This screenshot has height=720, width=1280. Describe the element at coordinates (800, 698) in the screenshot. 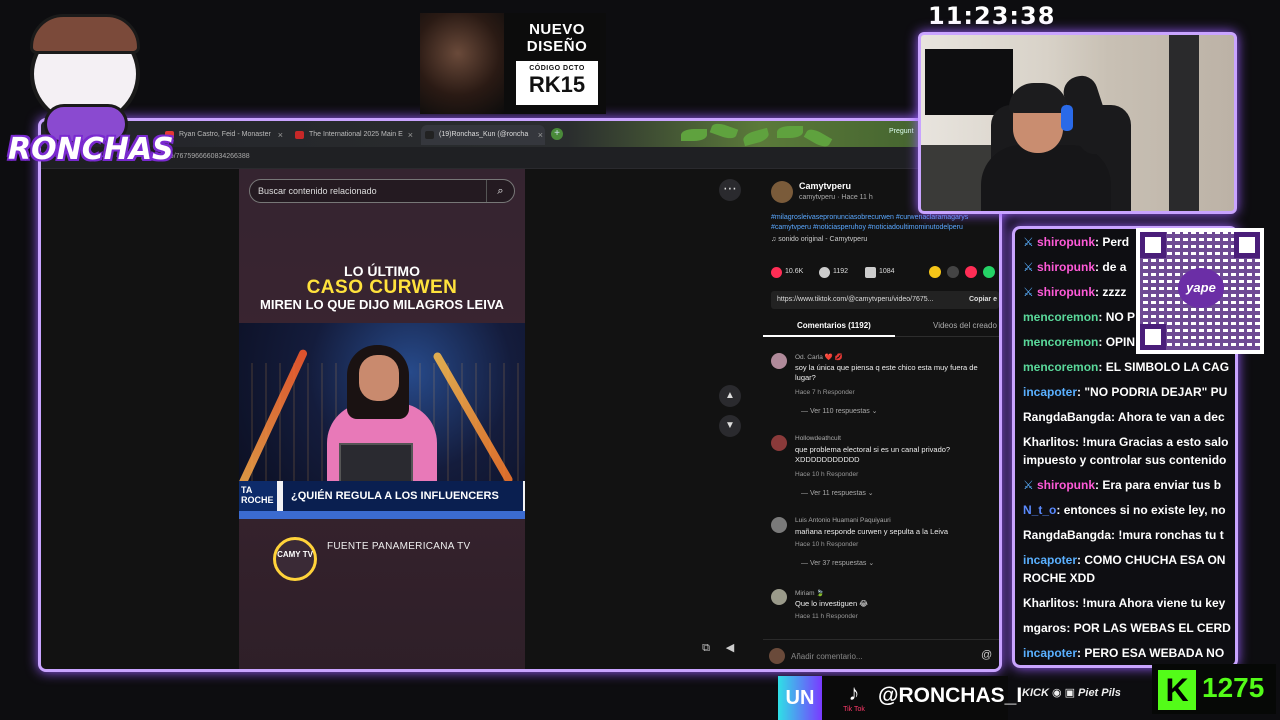

I see `banner-prefix: UN` at that location.